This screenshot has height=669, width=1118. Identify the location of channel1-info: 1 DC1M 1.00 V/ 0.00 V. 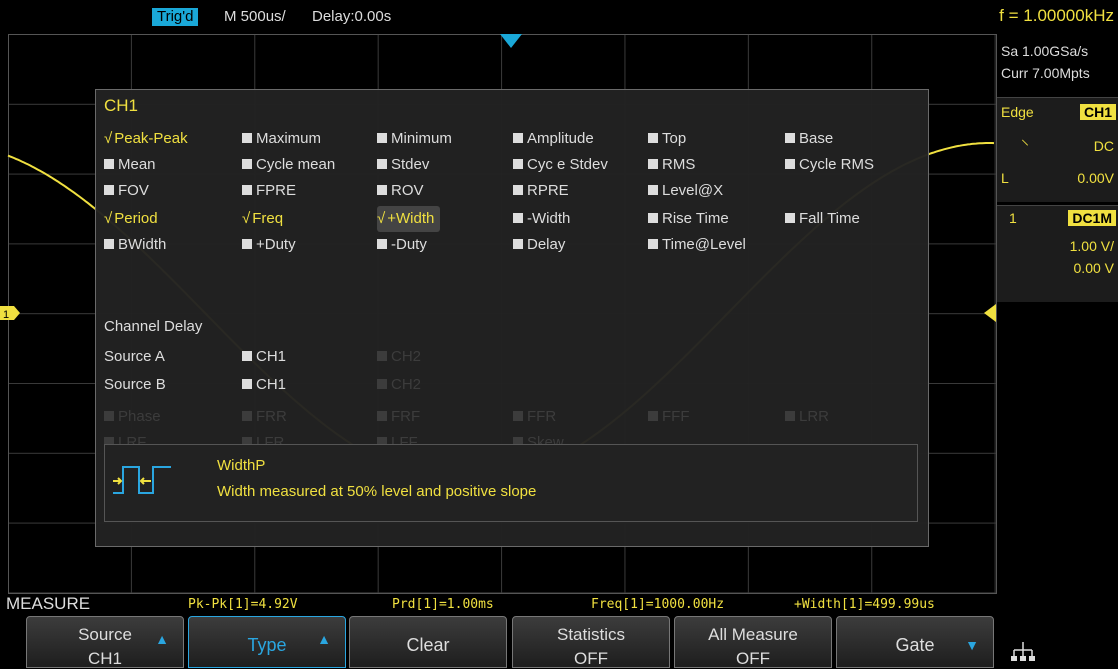
(1057, 253).